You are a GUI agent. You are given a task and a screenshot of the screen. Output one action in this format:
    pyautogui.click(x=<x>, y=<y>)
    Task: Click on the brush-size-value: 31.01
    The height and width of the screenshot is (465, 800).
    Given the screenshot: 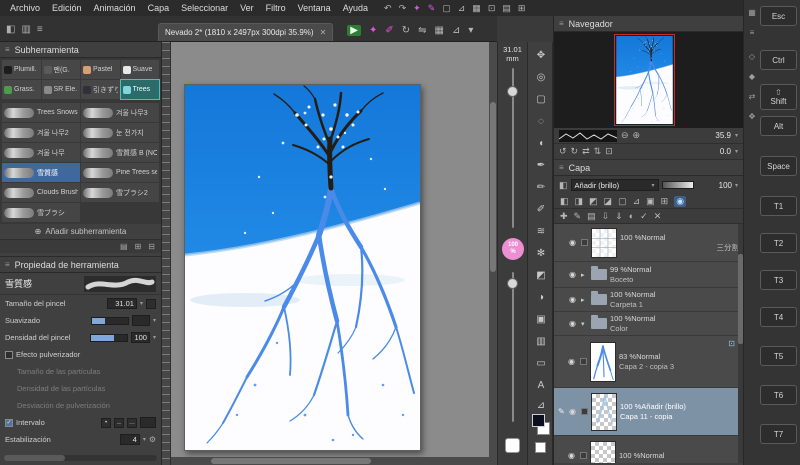 What is the action you would take?
    pyautogui.click(x=121, y=303)
    